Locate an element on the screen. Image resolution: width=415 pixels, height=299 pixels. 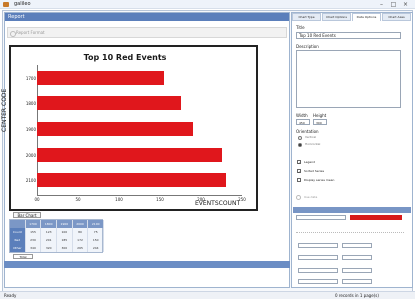
window-titlebar: galileo is located at coordinates (207, 4).